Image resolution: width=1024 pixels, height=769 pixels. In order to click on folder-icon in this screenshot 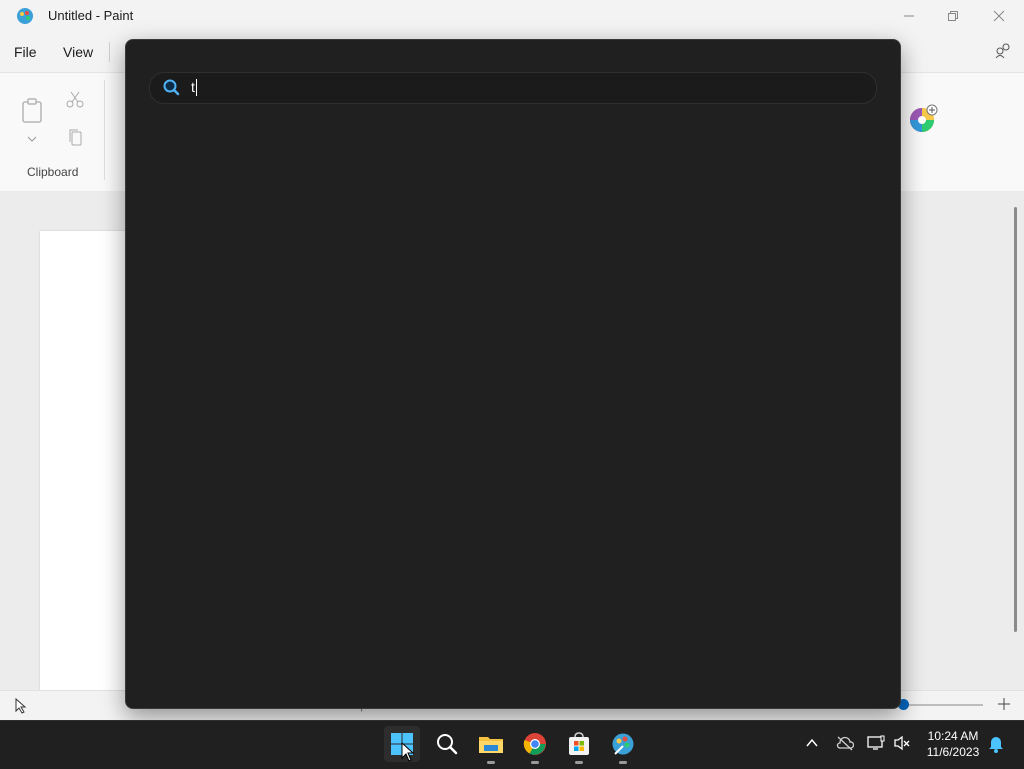, I will do `click(491, 745)`.